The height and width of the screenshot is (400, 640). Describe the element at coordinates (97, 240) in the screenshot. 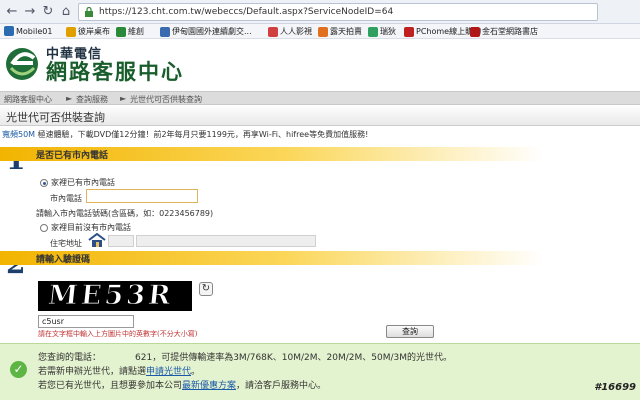

I see `house-icon` at that location.